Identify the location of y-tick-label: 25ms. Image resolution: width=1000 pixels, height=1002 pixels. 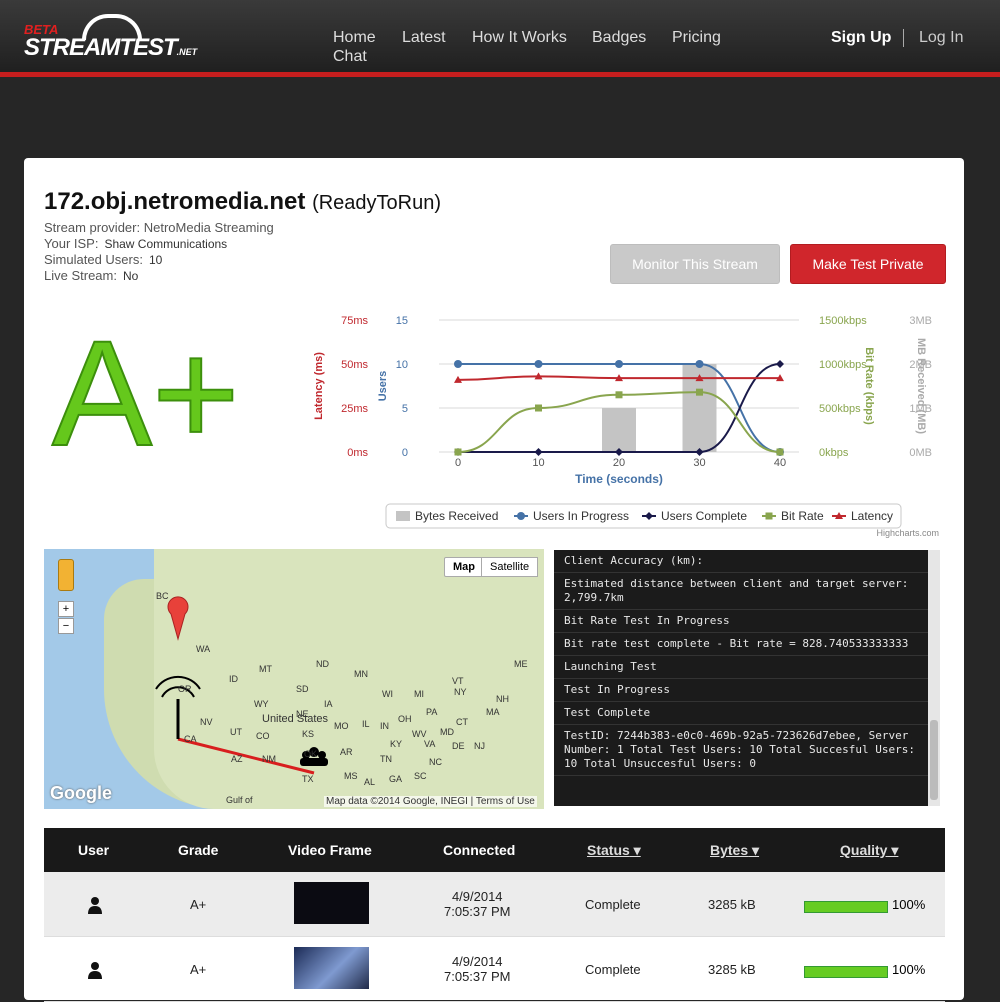
(354, 409).